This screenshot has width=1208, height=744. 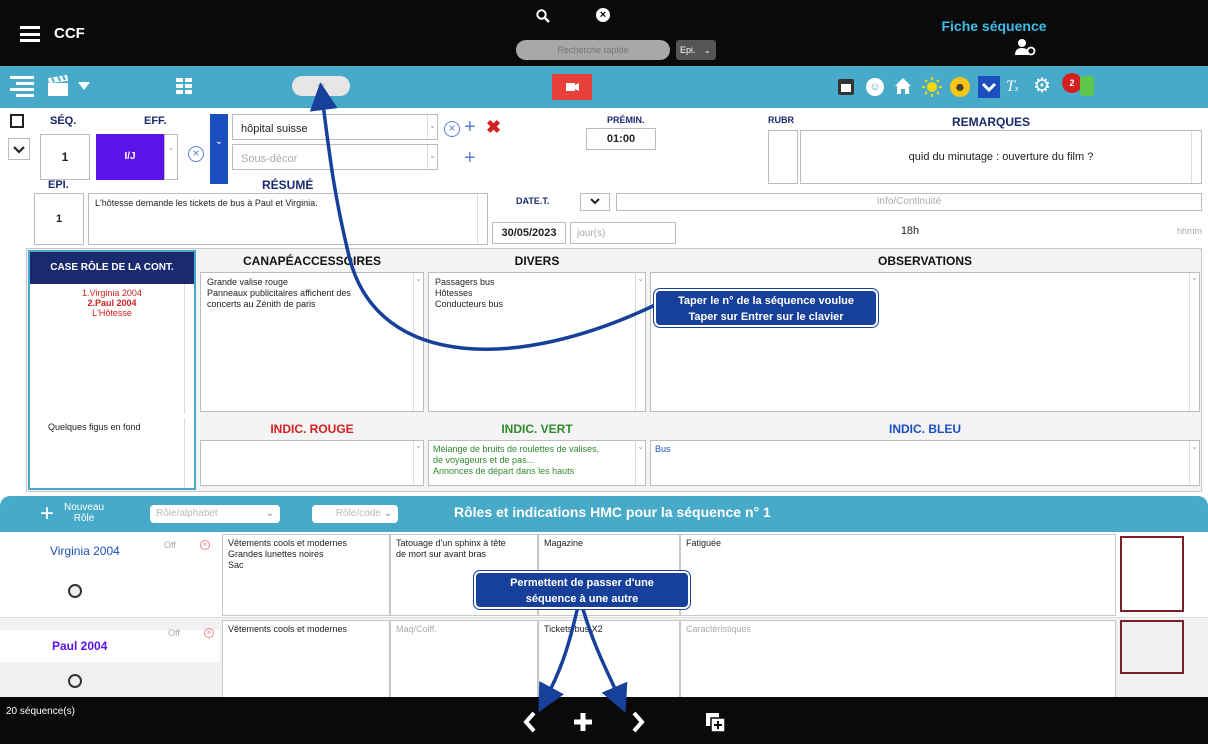 I want to click on callout-line: séquence à une autre, so click(x=582, y=599).